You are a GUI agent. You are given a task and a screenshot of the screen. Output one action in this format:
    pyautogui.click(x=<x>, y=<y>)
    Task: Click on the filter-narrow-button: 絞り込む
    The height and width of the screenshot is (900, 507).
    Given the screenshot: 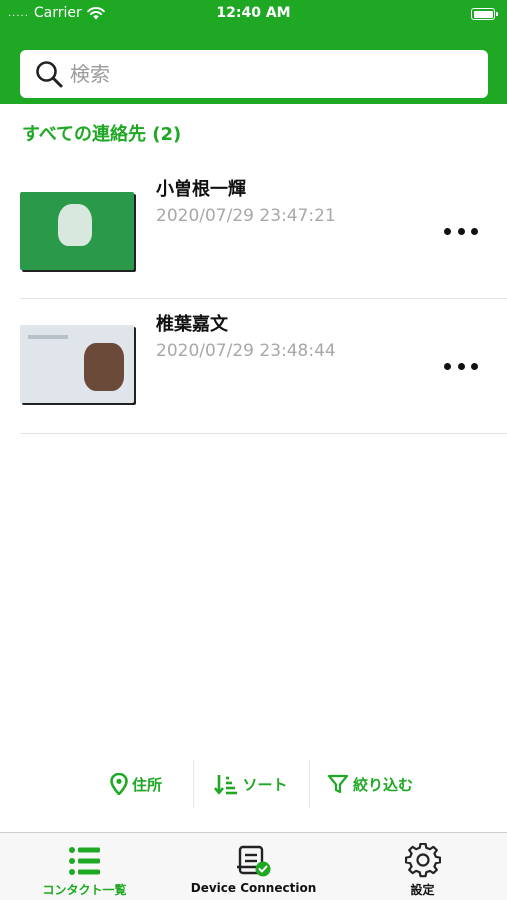 What is the action you would take?
    pyautogui.click(x=370, y=784)
    